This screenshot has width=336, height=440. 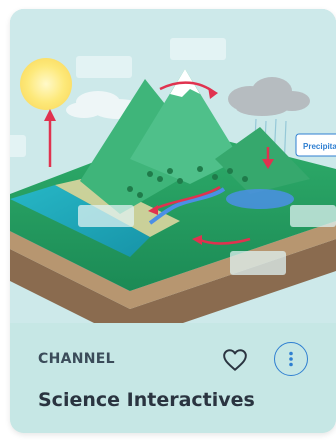 I want to click on sun-icon, so click(x=46, y=84).